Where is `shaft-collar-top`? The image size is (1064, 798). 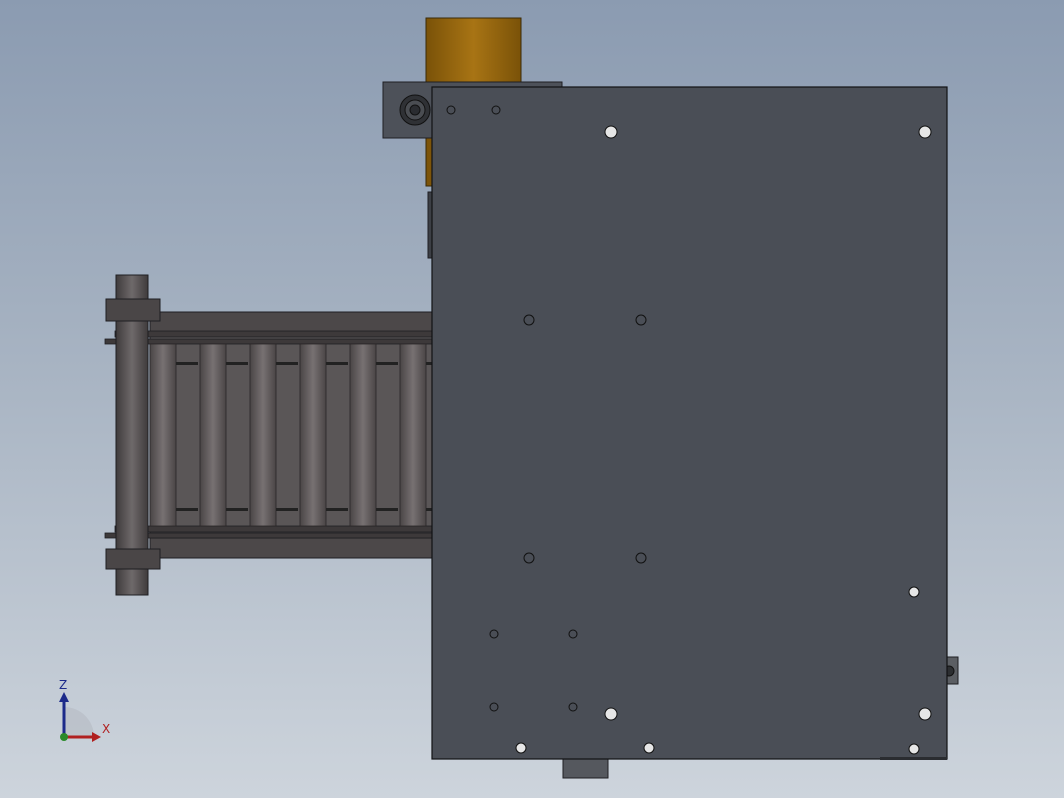
shaft-collar-top is located at coordinates (133, 310).